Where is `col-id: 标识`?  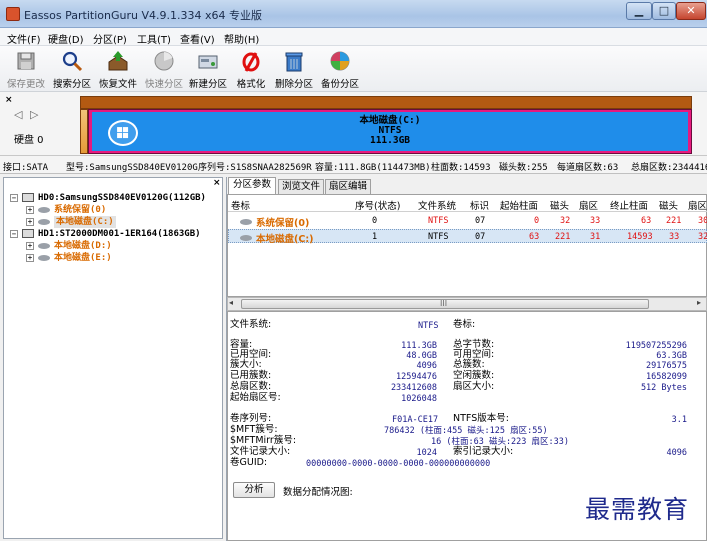
col-id: 标识 is located at coordinates (479, 205).